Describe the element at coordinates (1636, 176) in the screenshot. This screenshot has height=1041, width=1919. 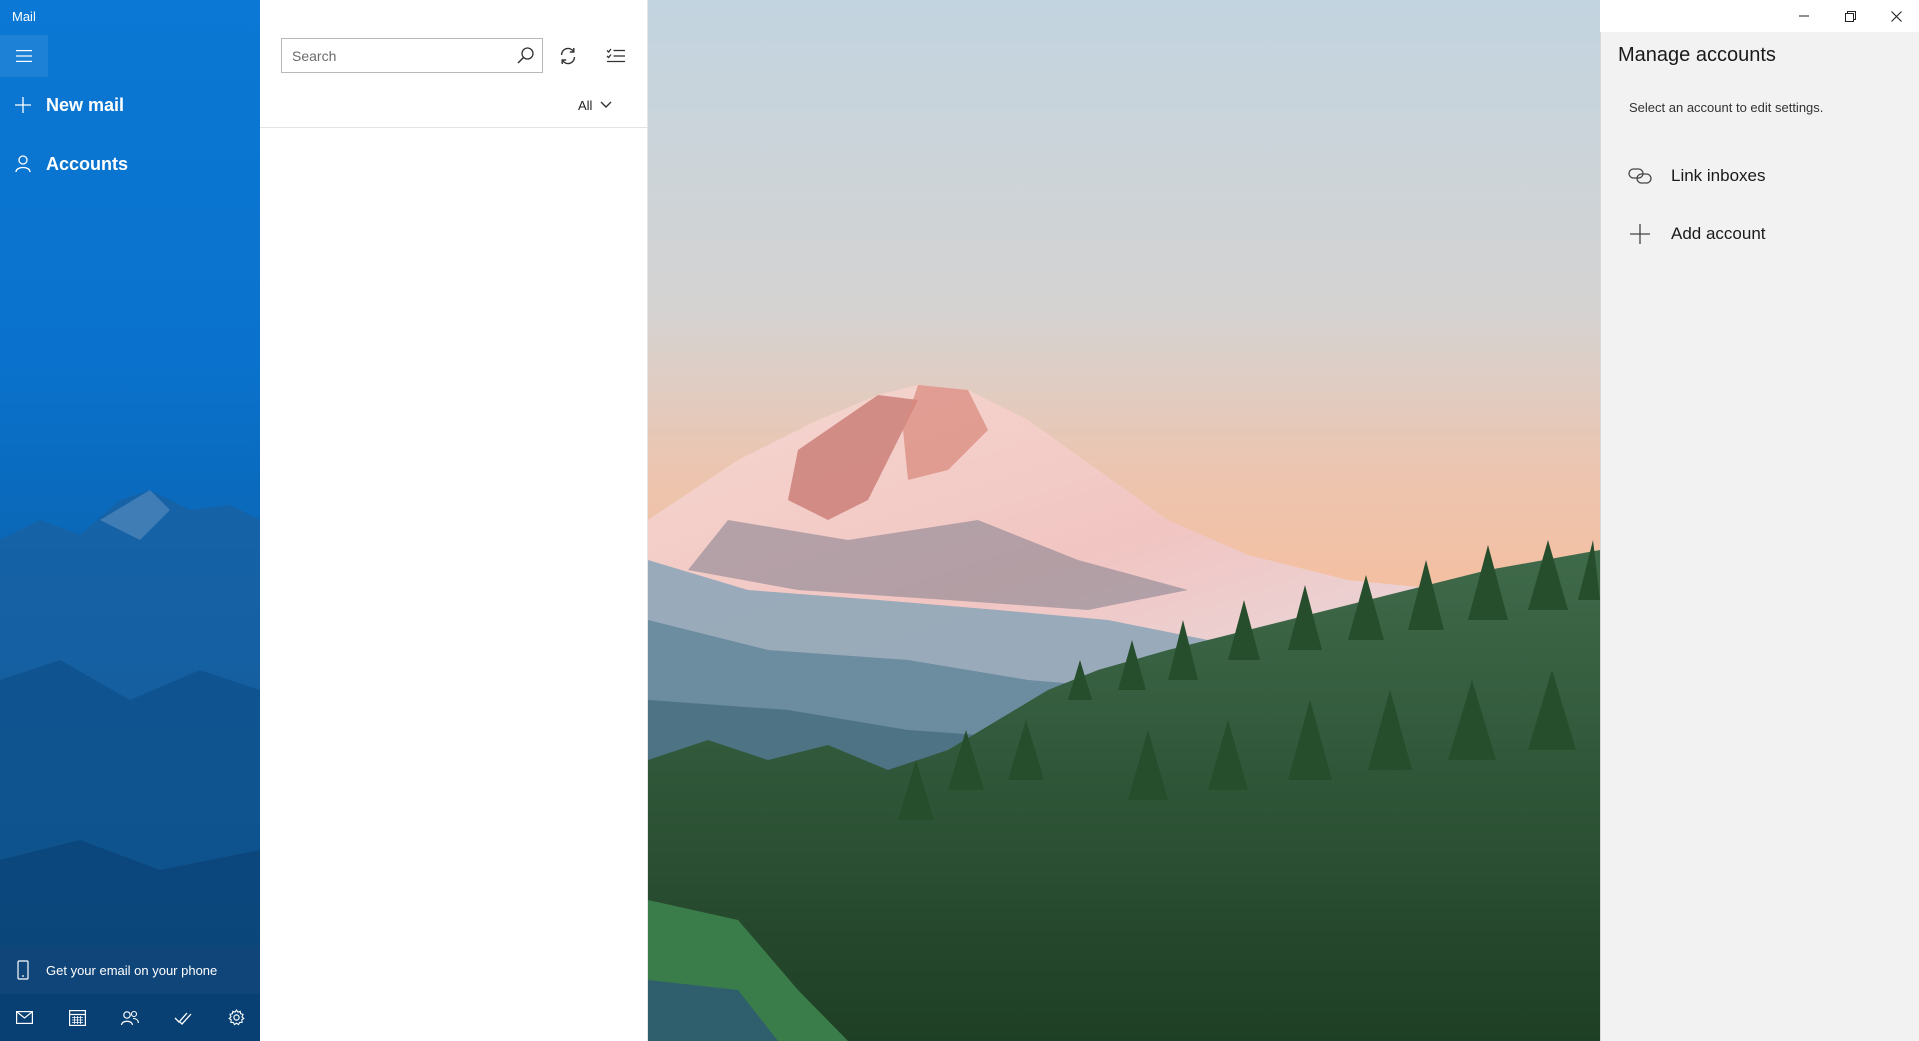
I see `link-icon` at that location.